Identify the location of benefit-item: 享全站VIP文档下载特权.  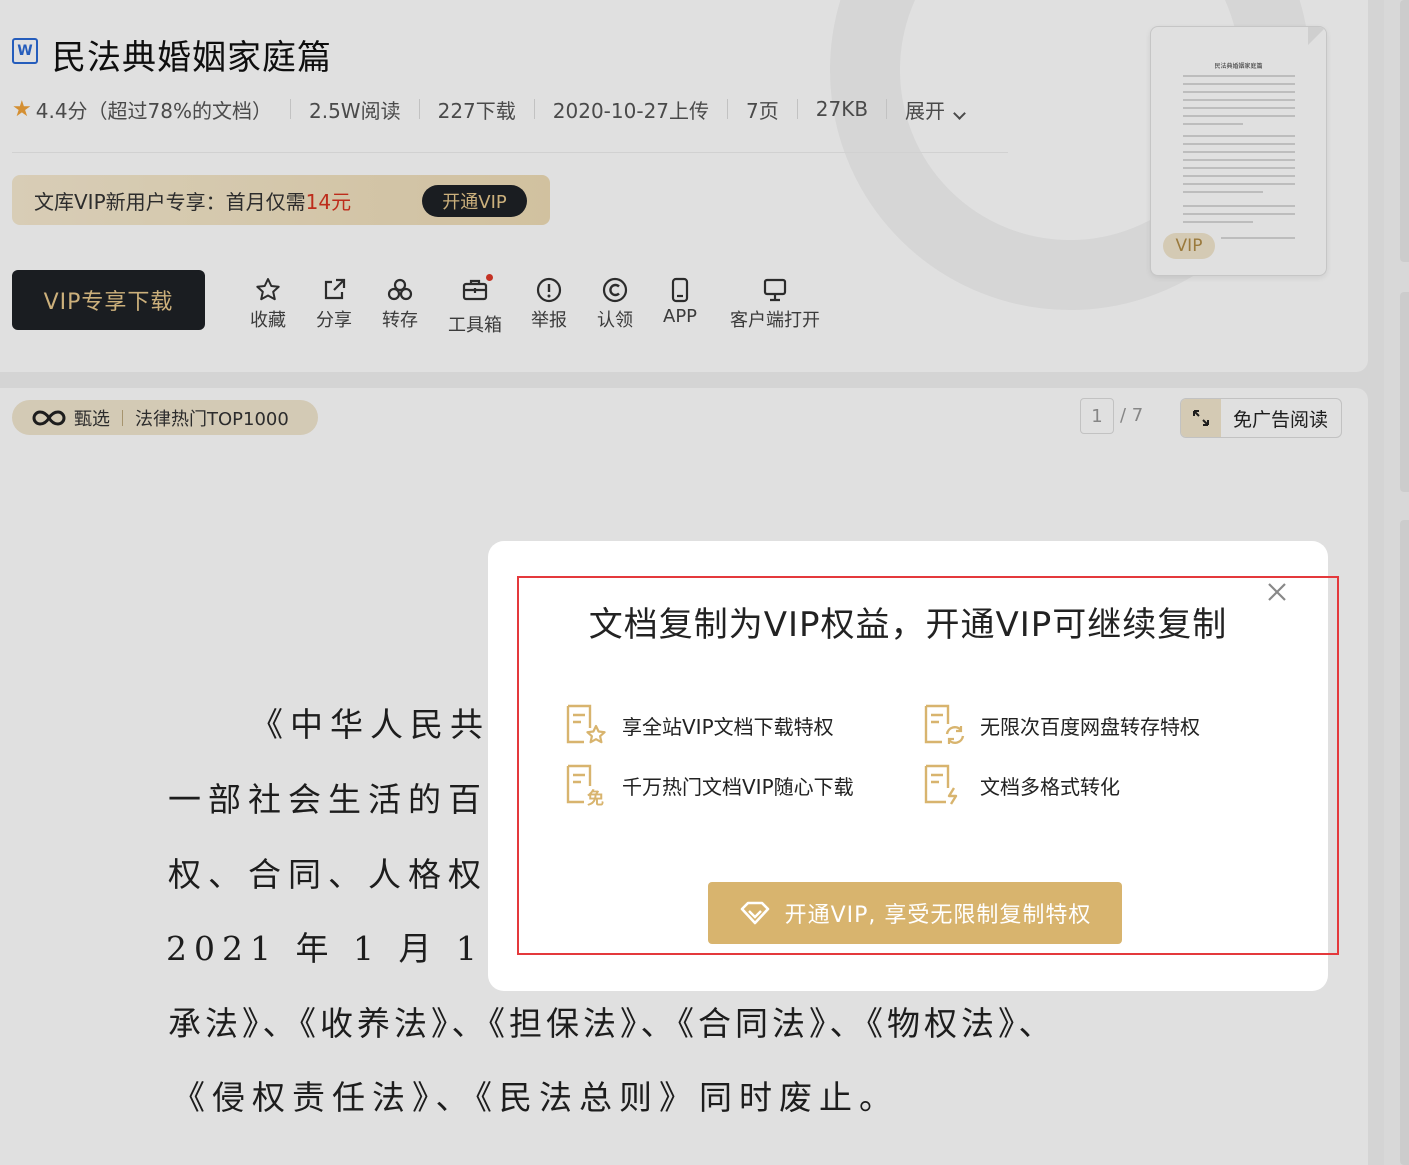
(698, 725).